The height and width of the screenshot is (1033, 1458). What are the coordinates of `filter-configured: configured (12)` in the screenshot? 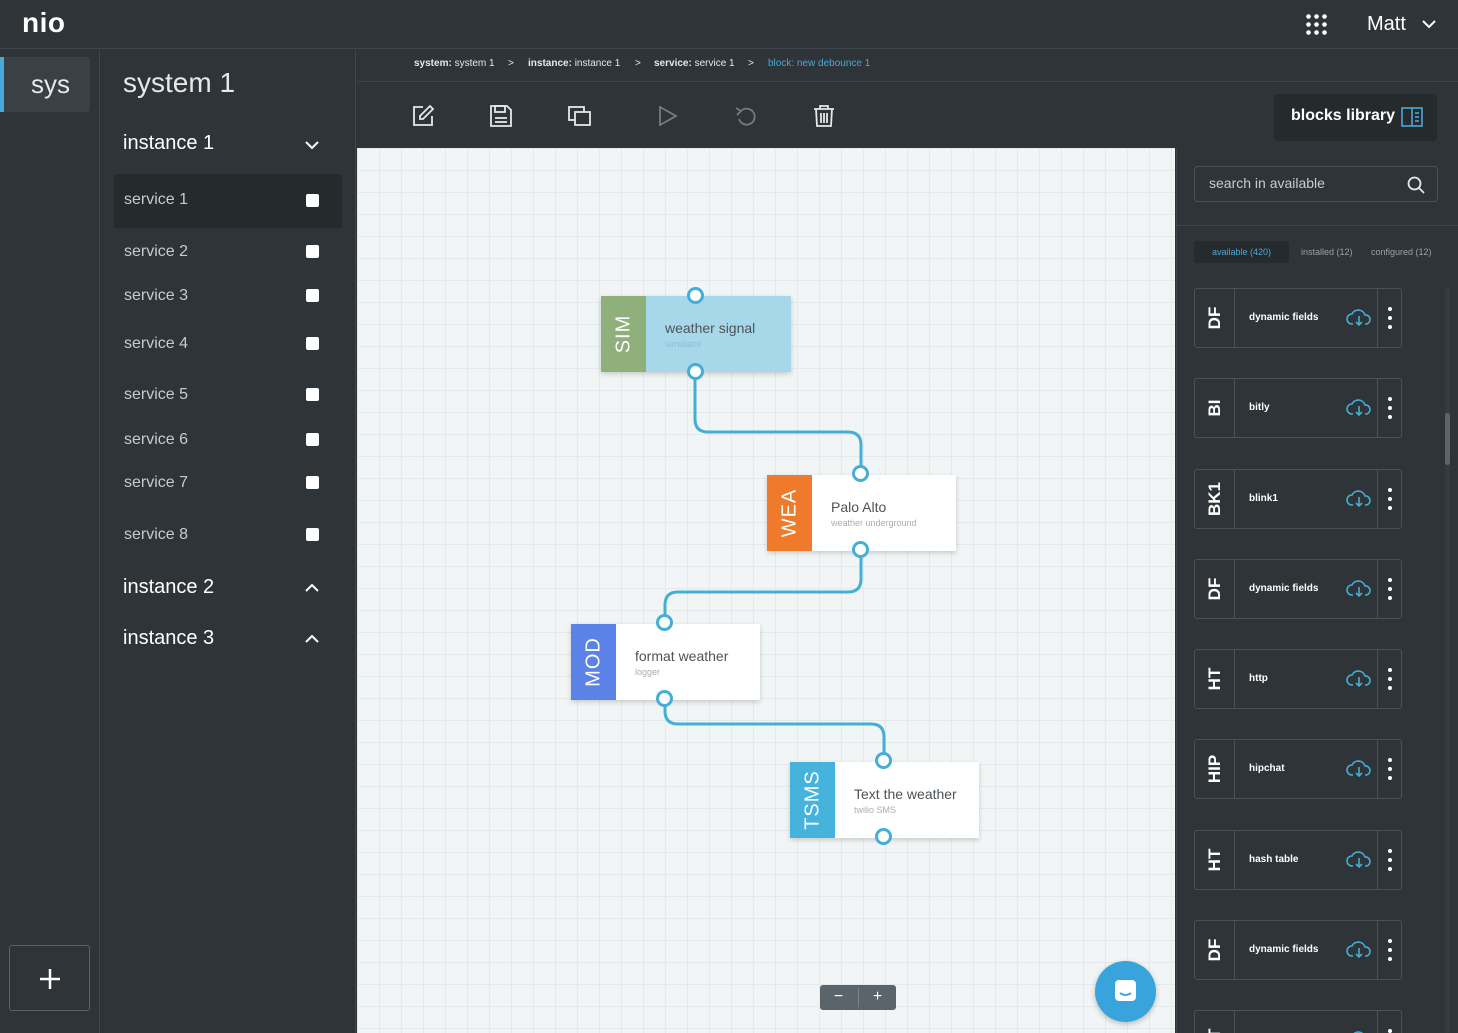 It's located at (1401, 252).